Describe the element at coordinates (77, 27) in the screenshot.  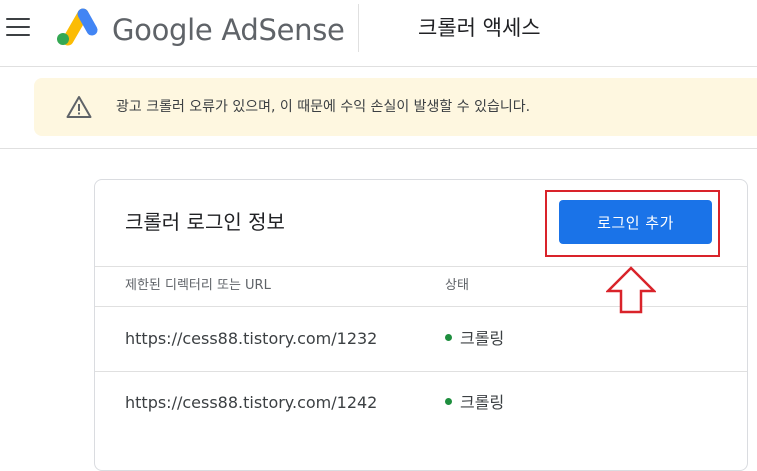
I see `adsense-logo-icon` at that location.